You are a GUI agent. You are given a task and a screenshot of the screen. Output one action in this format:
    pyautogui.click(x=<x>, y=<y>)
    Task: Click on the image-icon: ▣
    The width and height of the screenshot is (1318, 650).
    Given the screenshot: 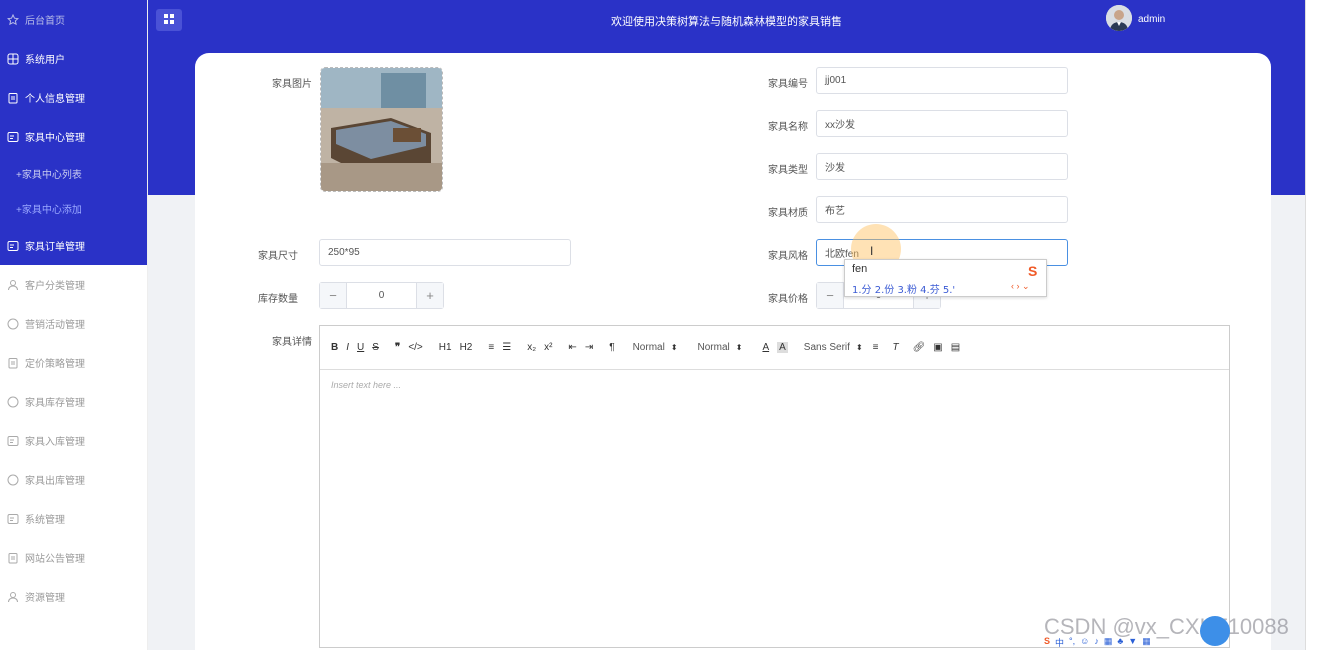 What is the action you would take?
    pyautogui.click(x=937, y=347)
    